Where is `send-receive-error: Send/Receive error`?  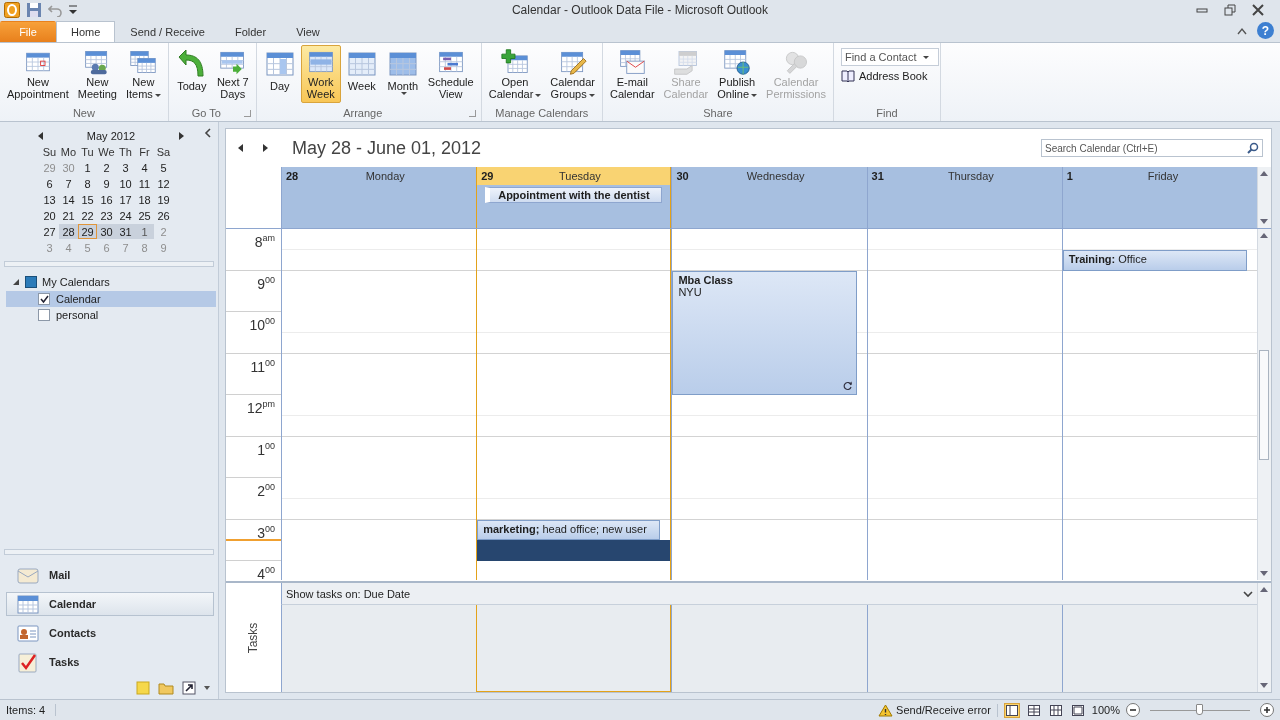
send-receive-error: Send/Receive error is located at coordinates (943, 710).